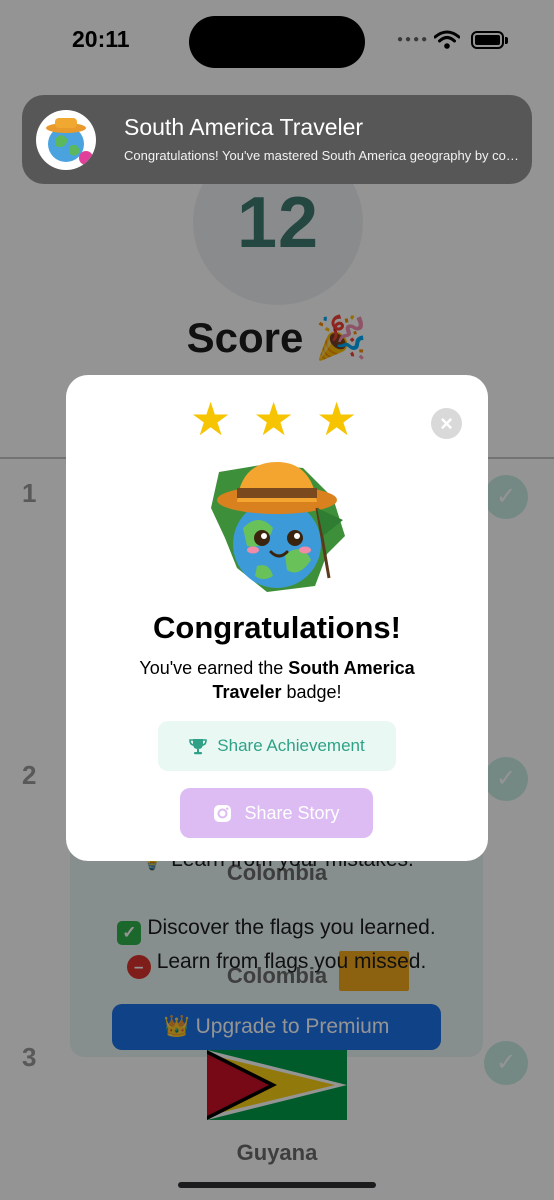  What do you see at coordinates (292, 812) in the screenshot?
I see `share-story-label: Share Story` at bounding box center [292, 812].